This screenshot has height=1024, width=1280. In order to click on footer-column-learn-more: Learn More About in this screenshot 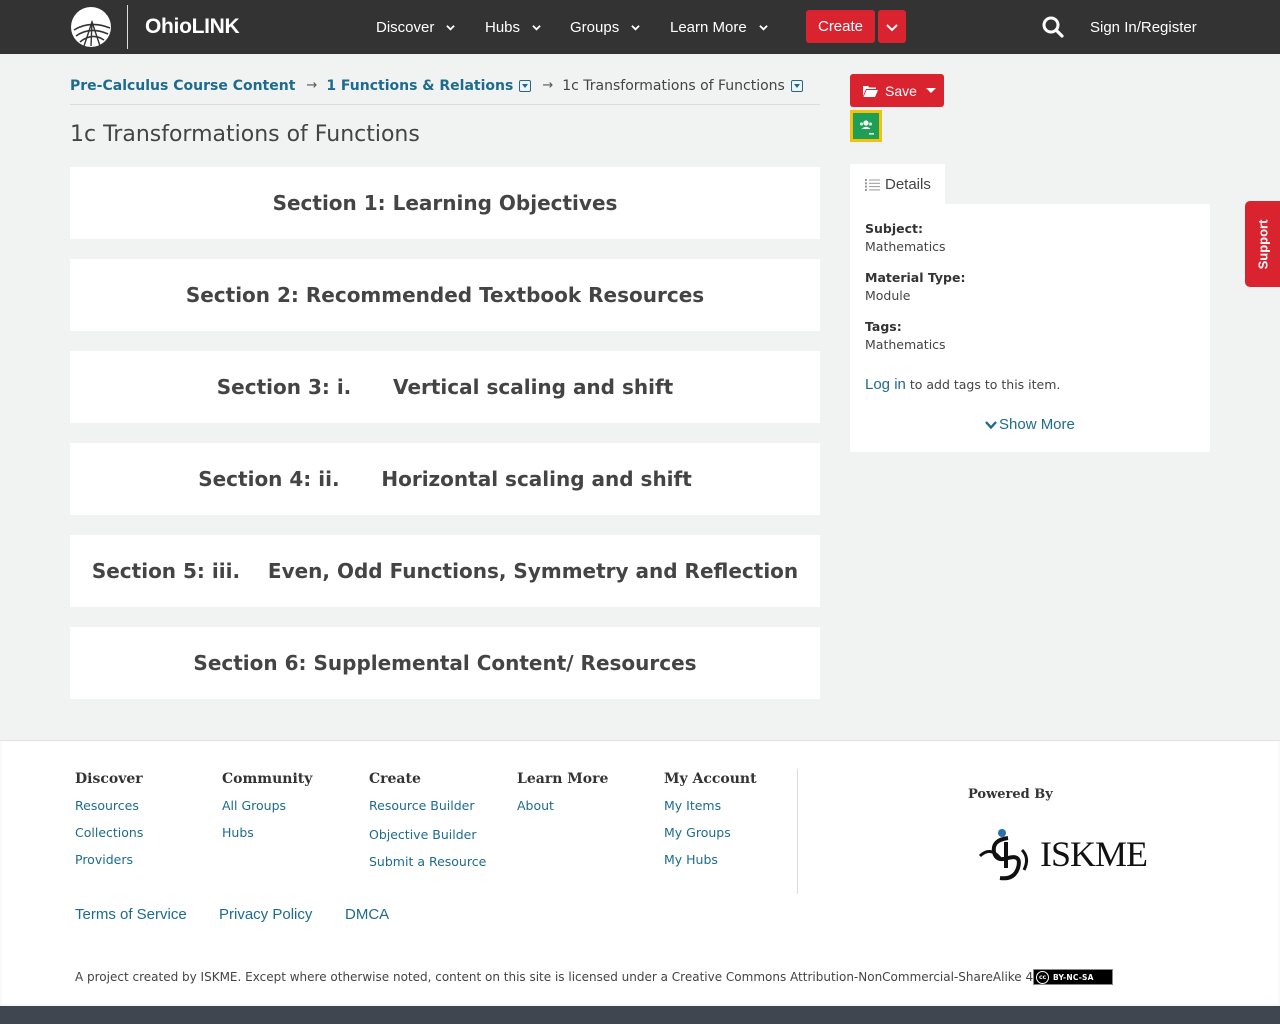, I will do `click(562, 798)`.